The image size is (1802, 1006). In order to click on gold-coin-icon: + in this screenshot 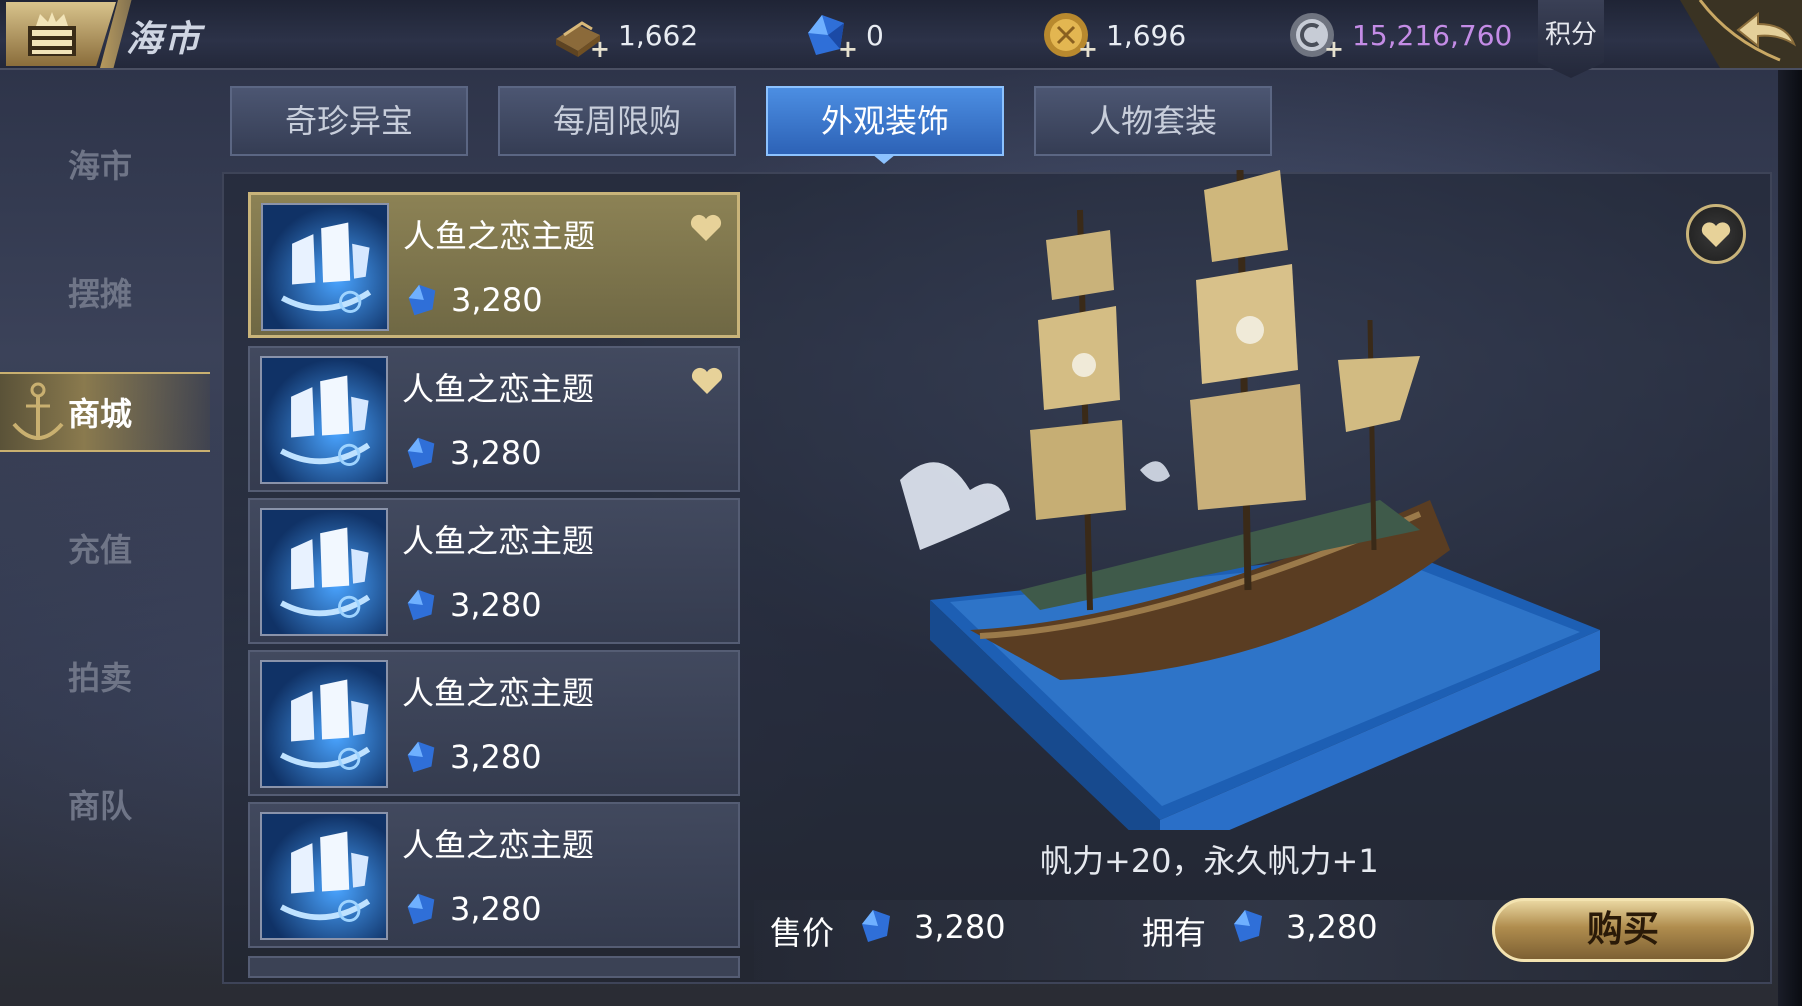, I will do `click(1069, 36)`.